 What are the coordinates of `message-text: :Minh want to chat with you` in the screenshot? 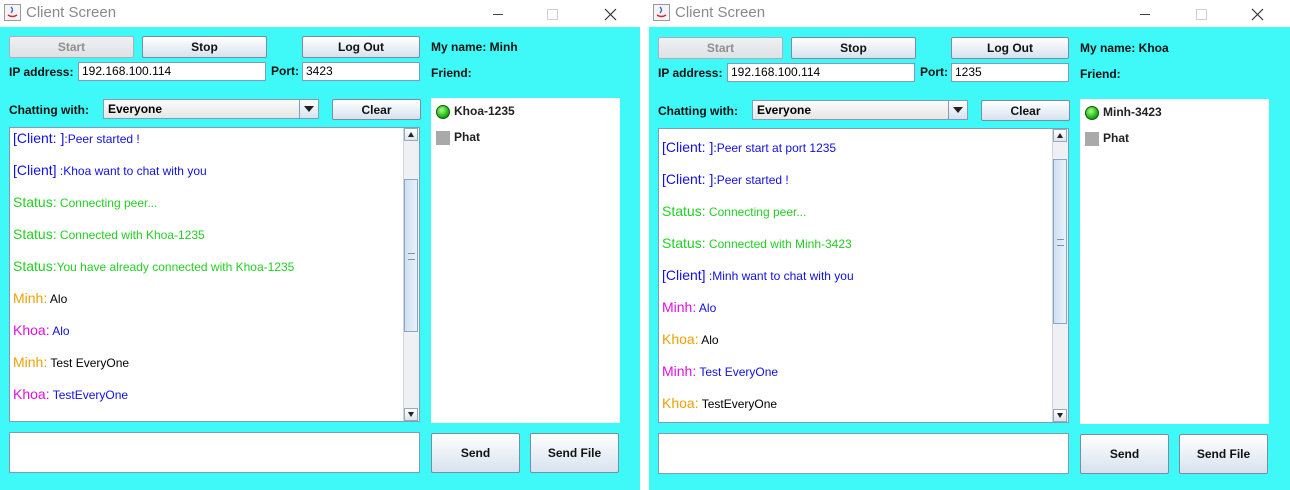 It's located at (779, 276).